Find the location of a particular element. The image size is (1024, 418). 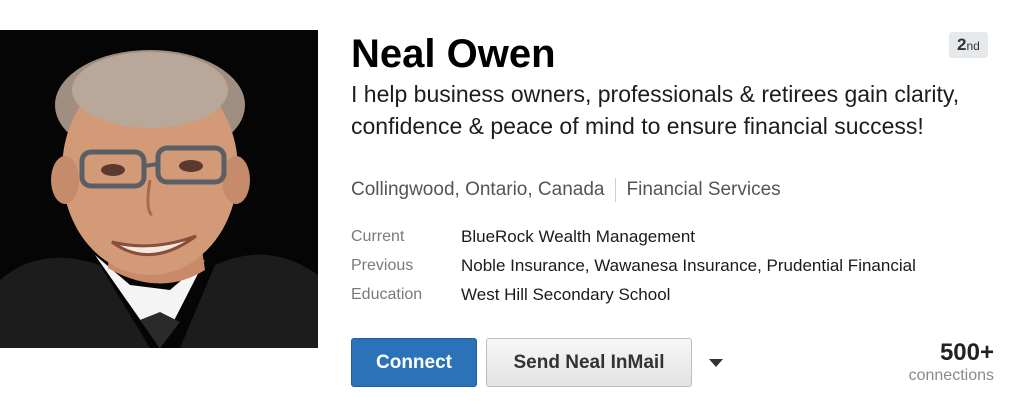

detail-label: Education is located at coordinates (387, 294).